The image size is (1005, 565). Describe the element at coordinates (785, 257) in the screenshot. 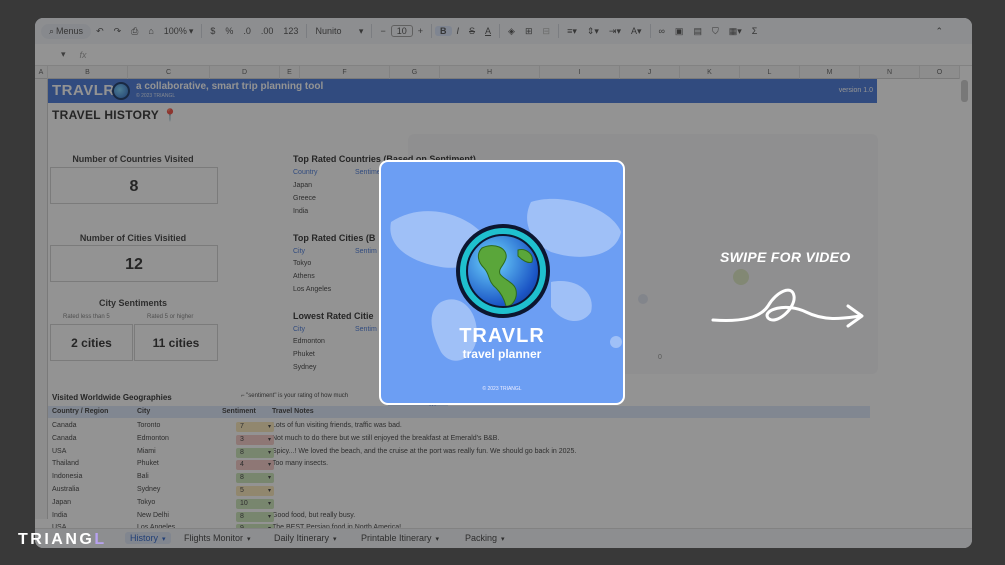

I see `swipe-for-video-label: SWIPE FOR VIDEO` at that location.